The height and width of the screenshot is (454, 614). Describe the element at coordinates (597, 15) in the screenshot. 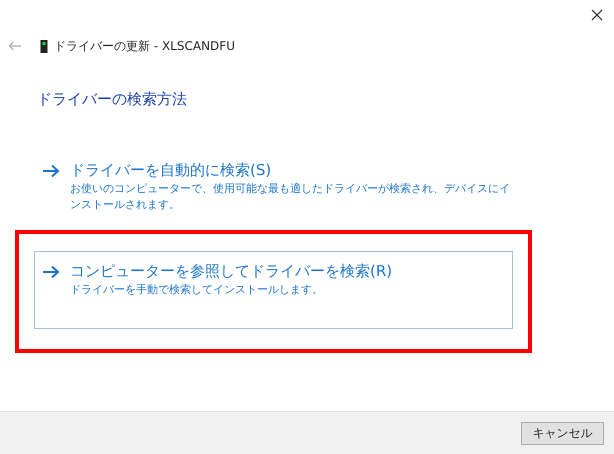

I see `close-icon` at that location.